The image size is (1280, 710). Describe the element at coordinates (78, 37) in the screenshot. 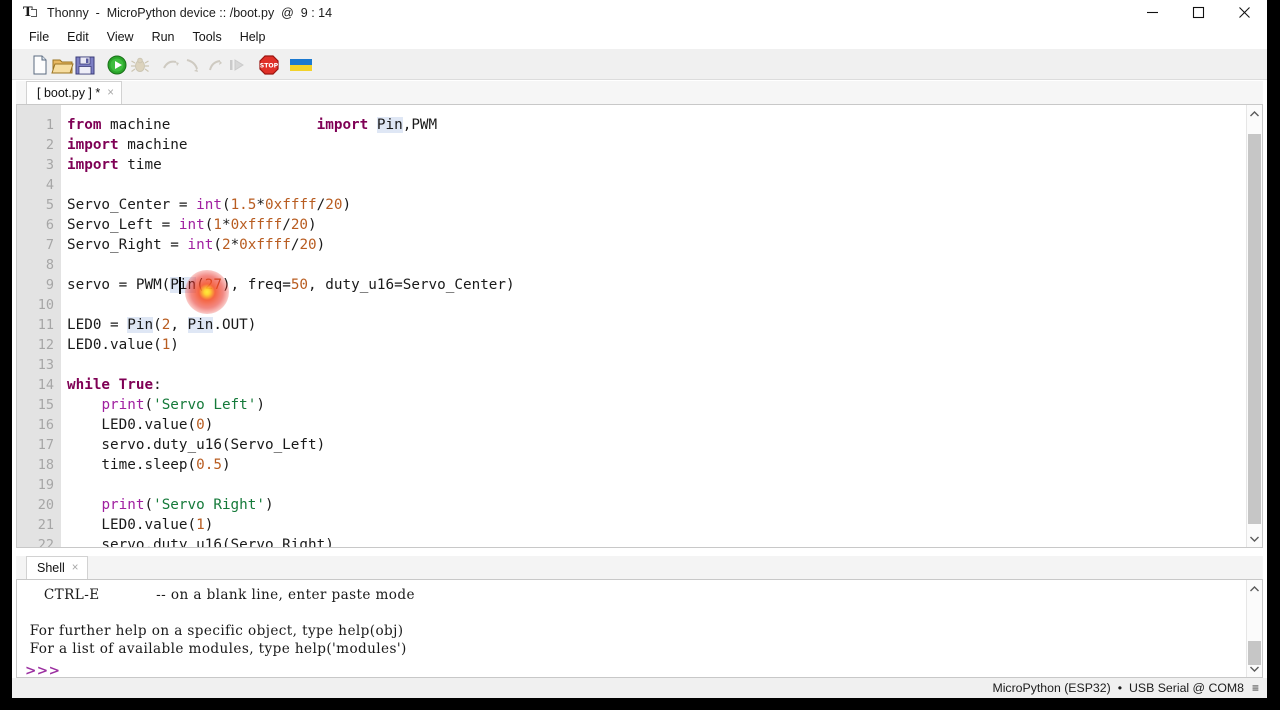

I see `menu-item-edit: Edit` at that location.